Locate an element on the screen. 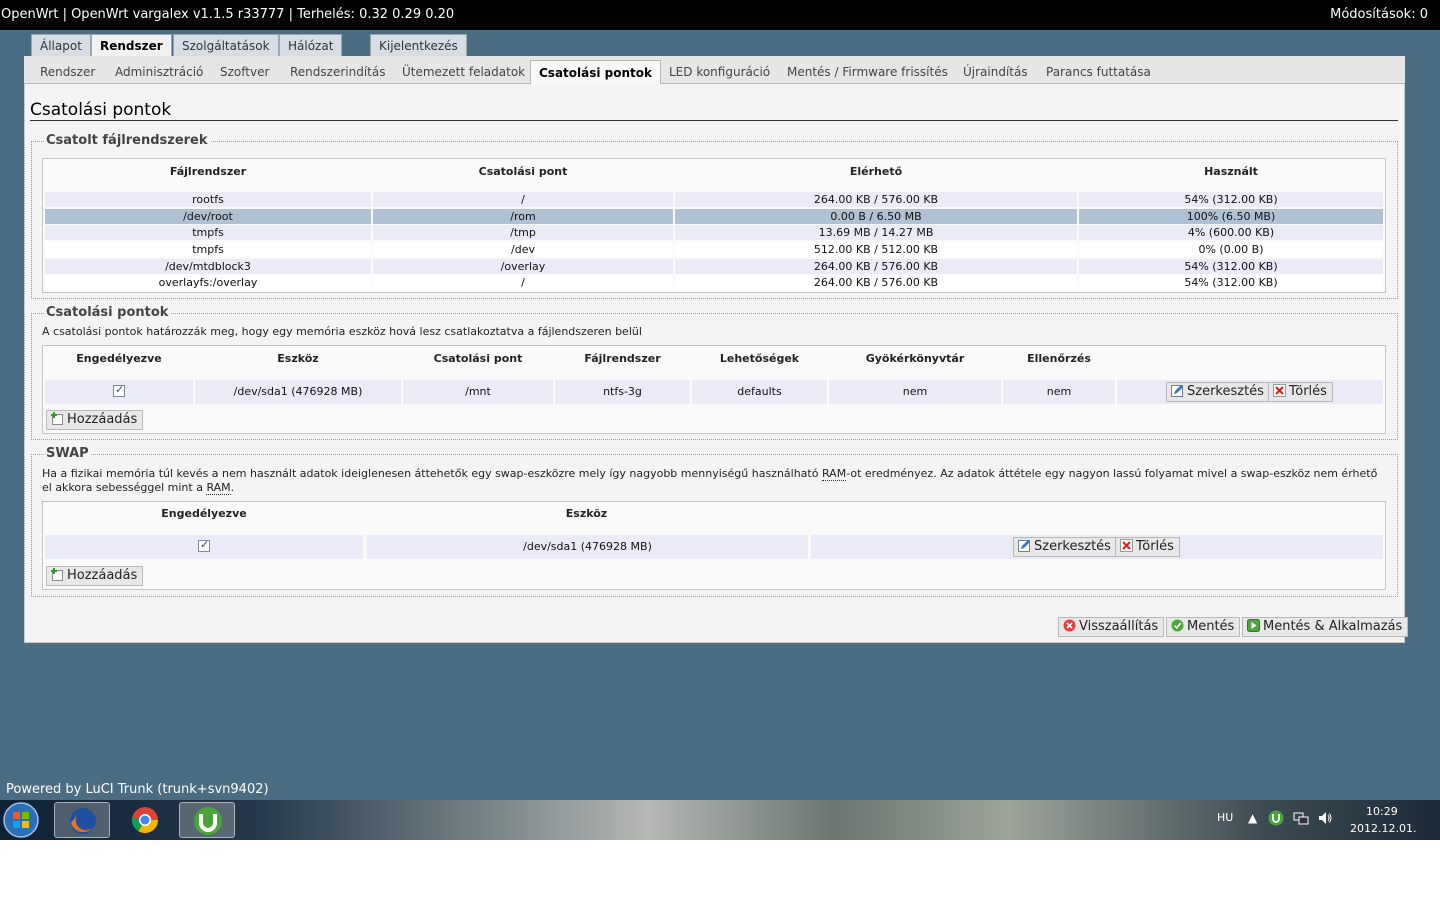  swap-edit-button: Szerkesztés is located at coordinates (1065, 547).